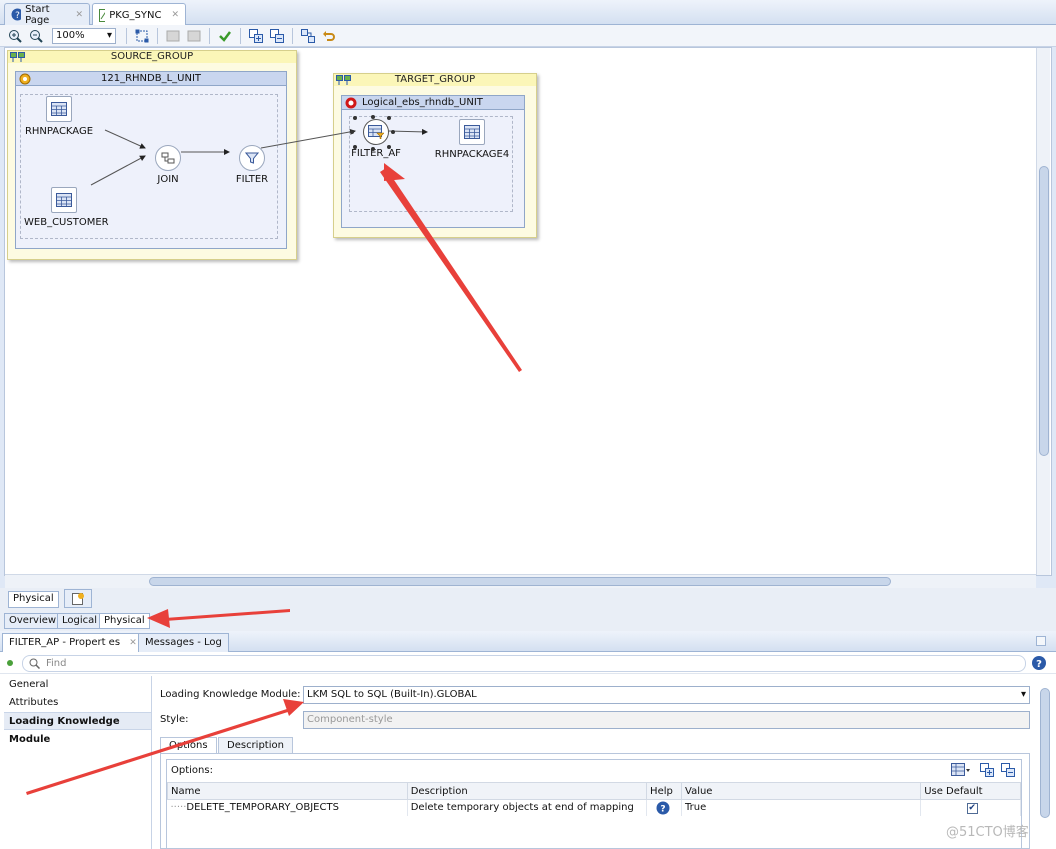 Image resolution: width=1056 pixels, height=849 pixels. I want to click on tab-filter-ap-properties: FILTER_AP - Propert es ✕, so click(73, 642).